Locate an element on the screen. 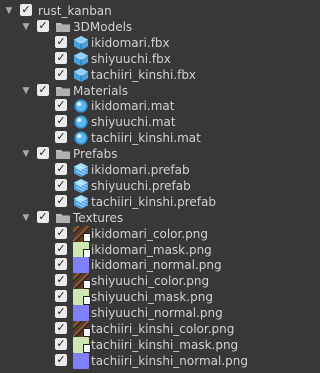 The height and width of the screenshot is (373, 320). asset-row: ✓ tachiiri_kinshi_normal.png is located at coordinates (152, 360).